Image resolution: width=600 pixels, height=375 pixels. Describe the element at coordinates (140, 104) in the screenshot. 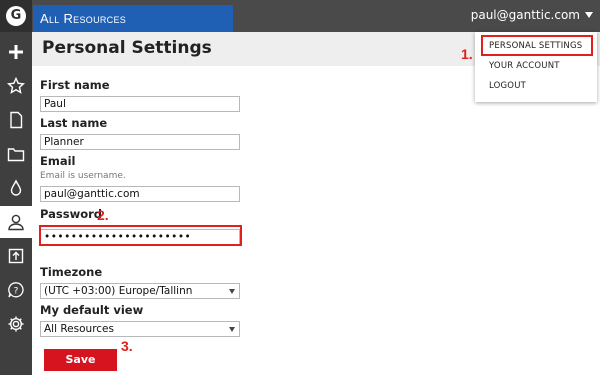

I see `first-name-input` at that location.